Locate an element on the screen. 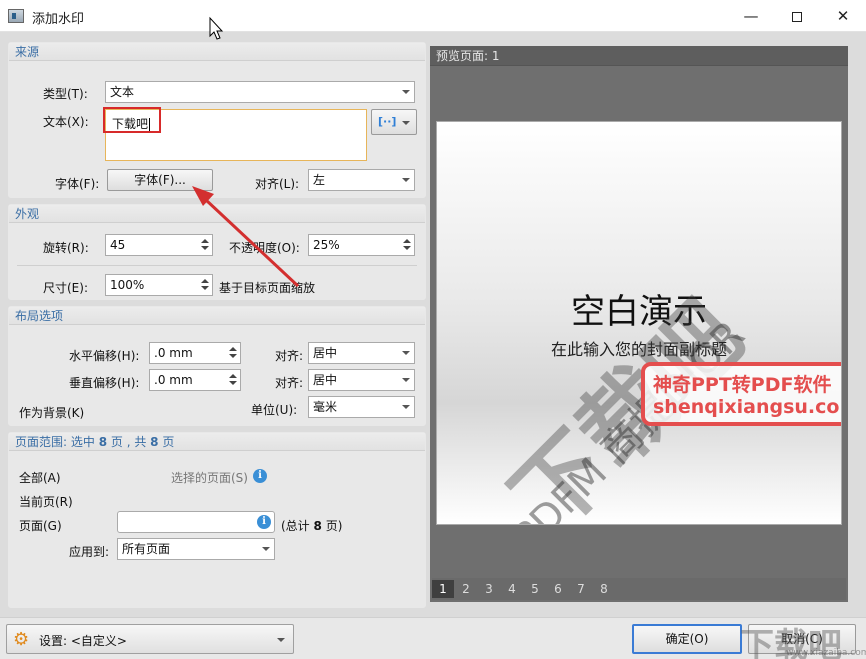 This screenshot has height=659, width=866. page-number-6: 6 is located at coordinates (558, 589).